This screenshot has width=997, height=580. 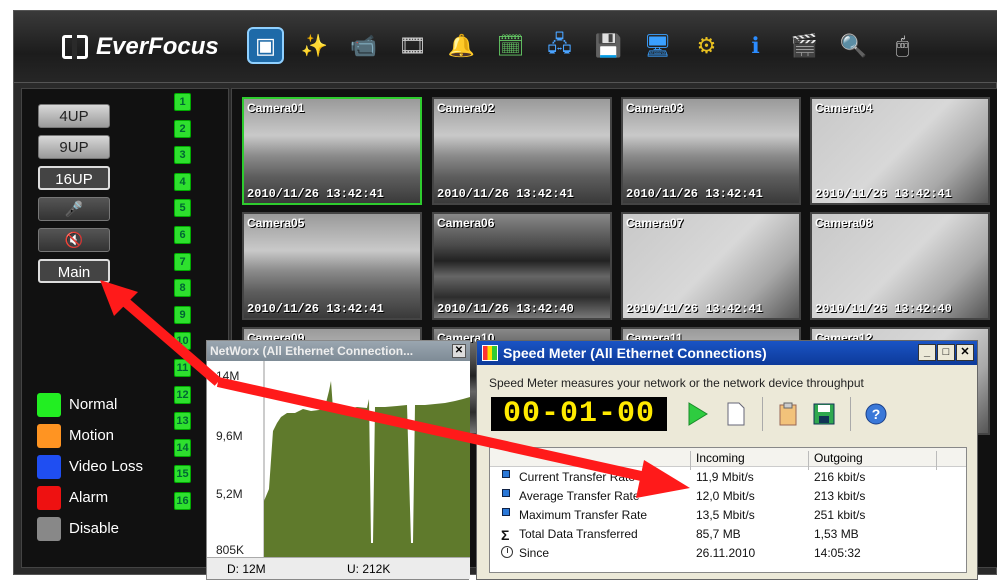 What do you see at coordinates (559, 45) in the screenshot?
I see `network-icon: 🖧` at bounding box center [559, 45].